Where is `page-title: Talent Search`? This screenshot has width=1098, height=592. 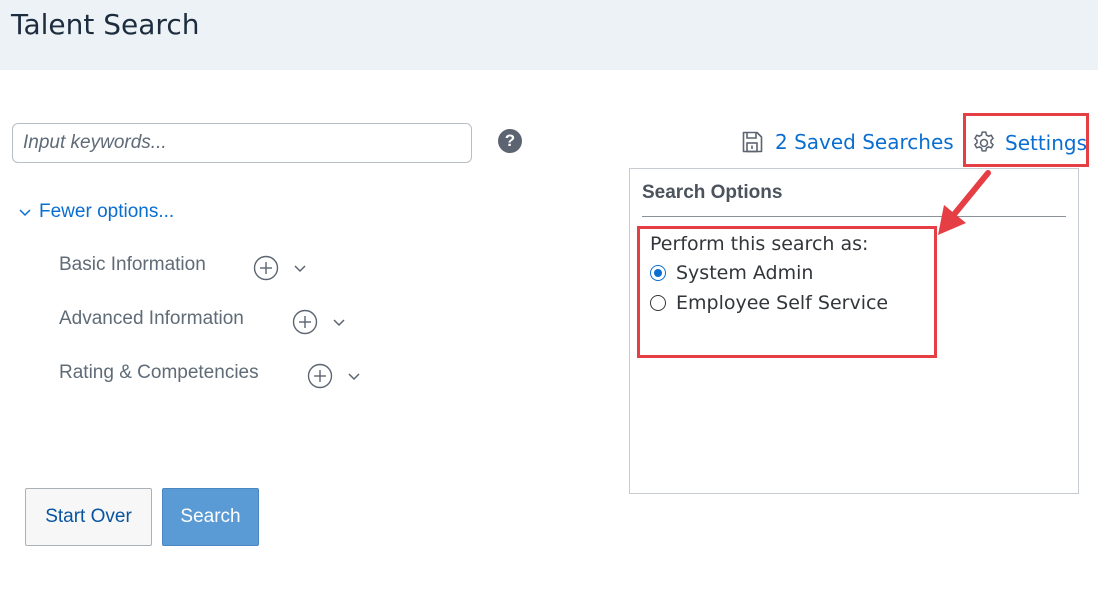
page-title: Talent Search is located at coordinates (105, 24).